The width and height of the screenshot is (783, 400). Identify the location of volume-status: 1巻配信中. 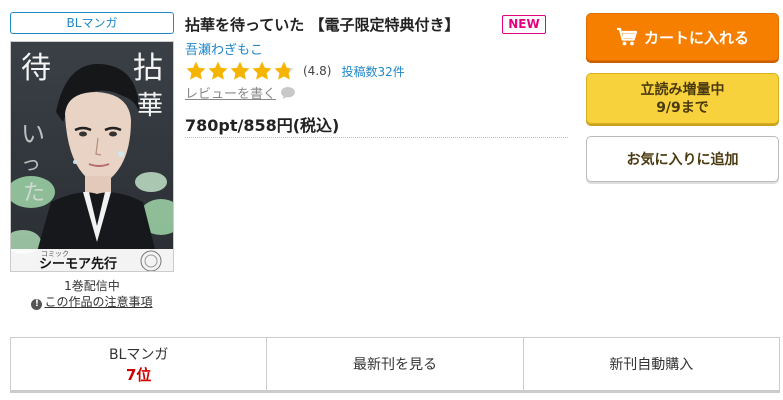
(92, 286).